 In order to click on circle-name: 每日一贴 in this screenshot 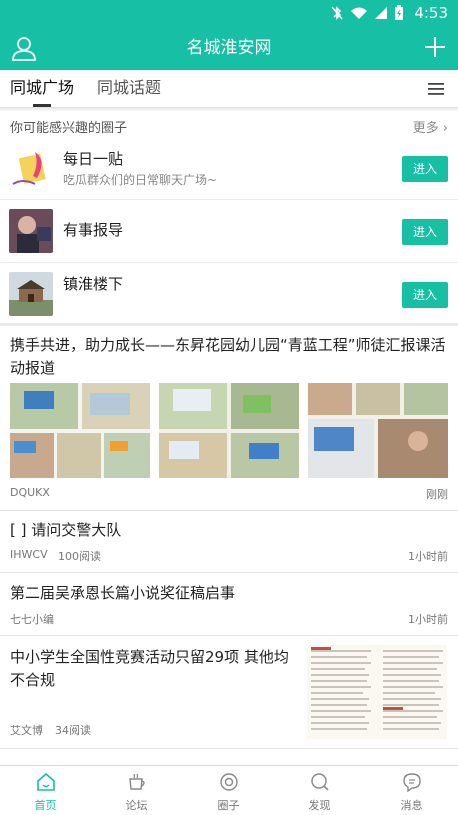, I will do `click(93, 159)`.